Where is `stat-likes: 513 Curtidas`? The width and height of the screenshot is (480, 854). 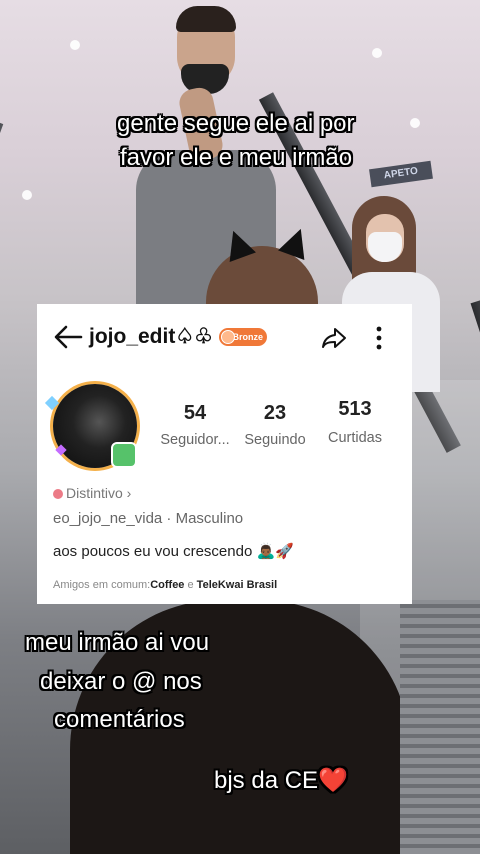
stat-likes: 513 Curtidas is located at coordinates (355, 422).